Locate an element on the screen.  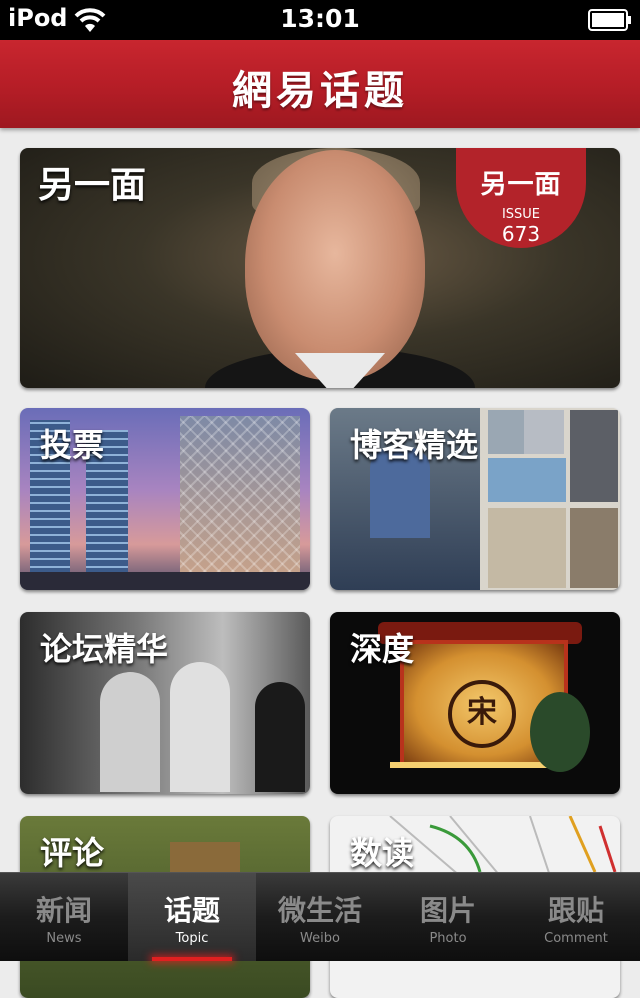
clock: 13:01 is located at coordinates (320, 18).